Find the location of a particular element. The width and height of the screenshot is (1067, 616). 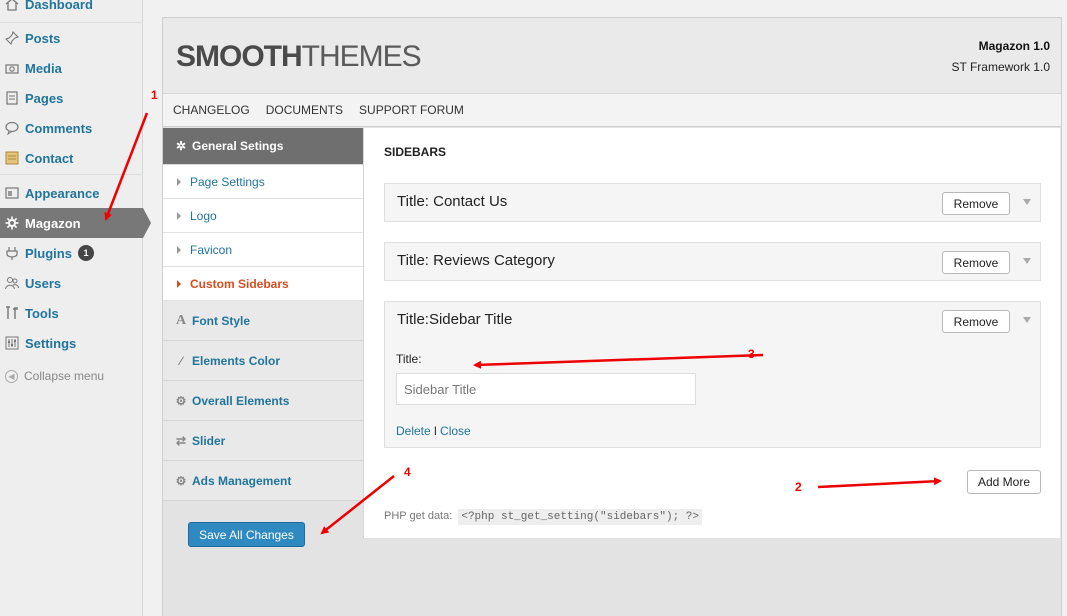

settings-nav-label: General Setings is located at coordinates (238, 146).